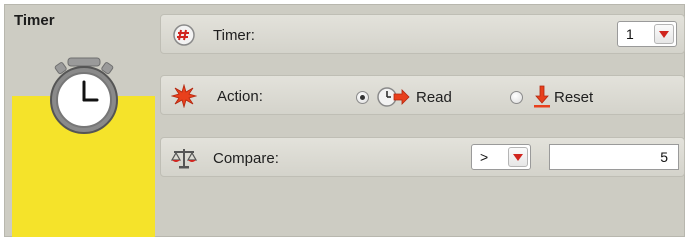  I want to click on compare-operator-value: >, so click(484, 157).